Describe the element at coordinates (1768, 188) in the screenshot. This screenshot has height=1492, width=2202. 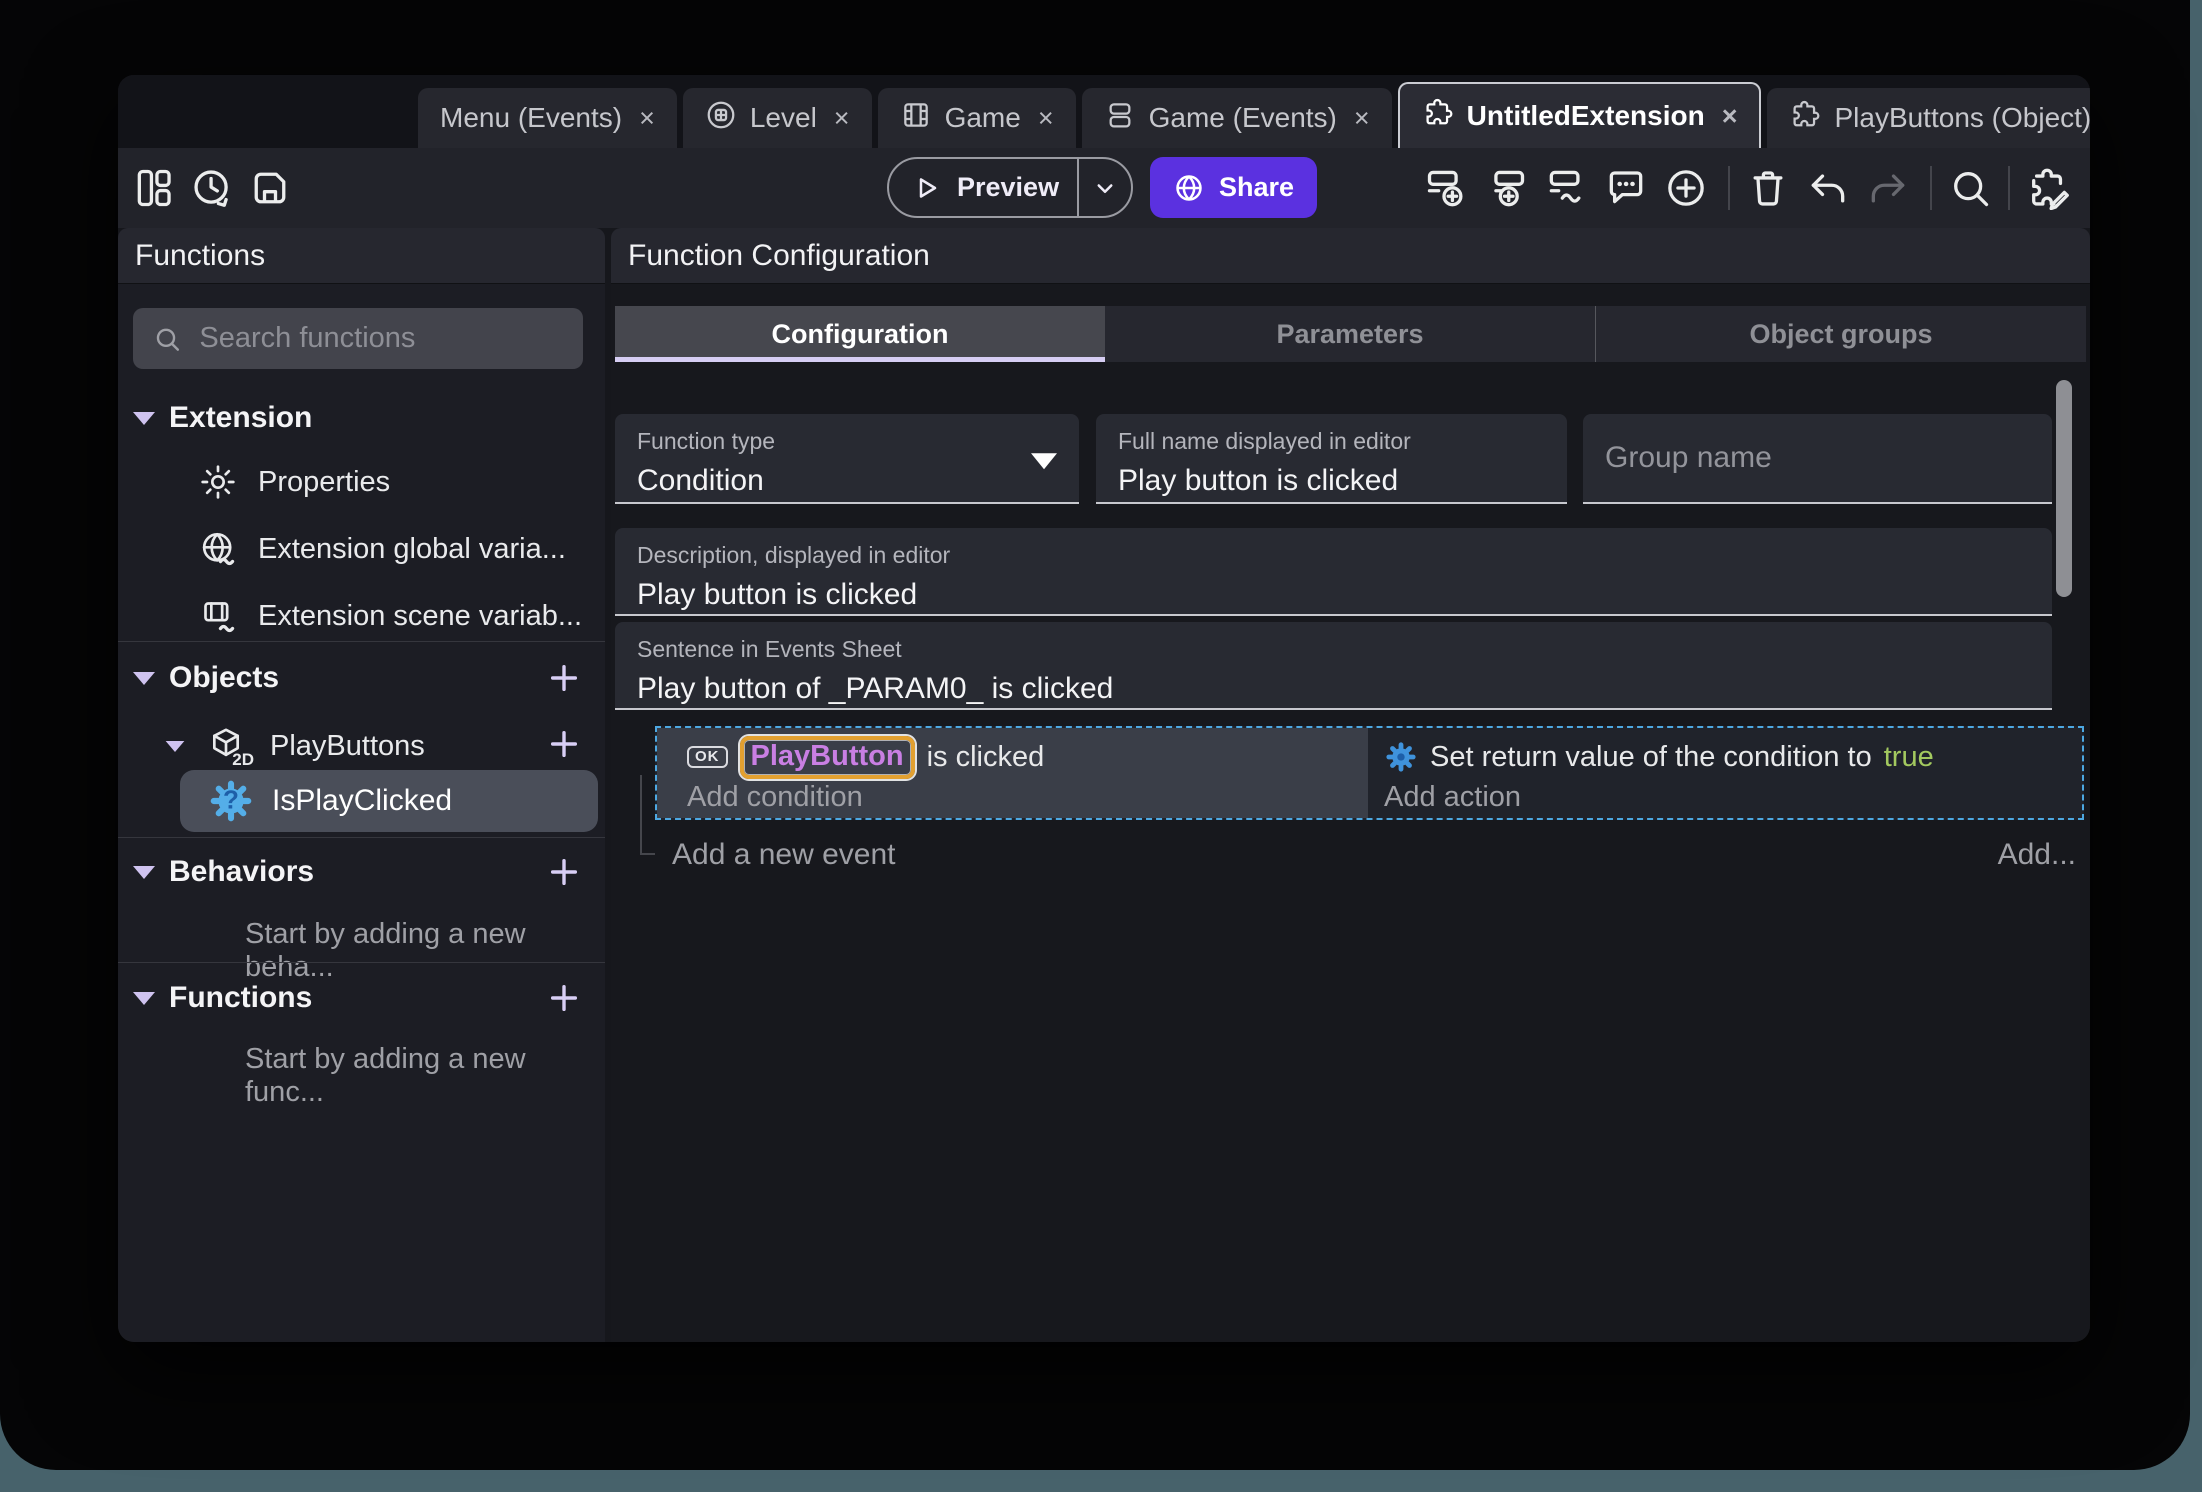
I see `trash-icon` at that location.